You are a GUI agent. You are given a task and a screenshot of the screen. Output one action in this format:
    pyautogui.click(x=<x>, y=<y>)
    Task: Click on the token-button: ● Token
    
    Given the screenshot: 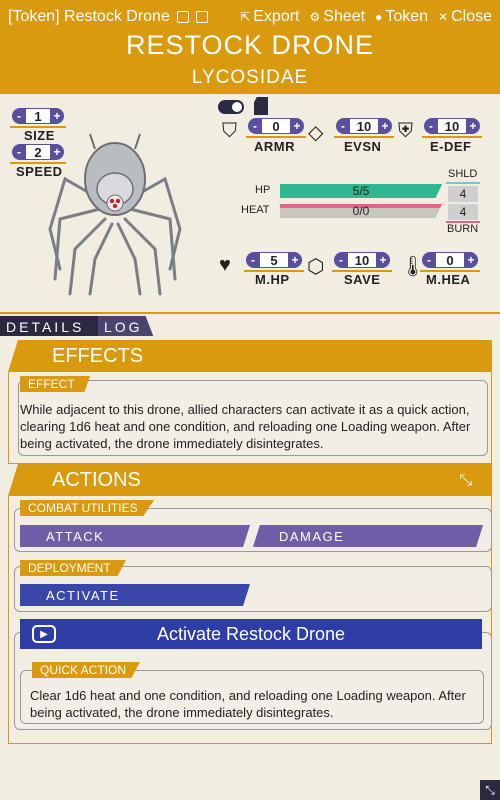 What is the action you would take?
    pyautogui.click(x=401, y=17)
    